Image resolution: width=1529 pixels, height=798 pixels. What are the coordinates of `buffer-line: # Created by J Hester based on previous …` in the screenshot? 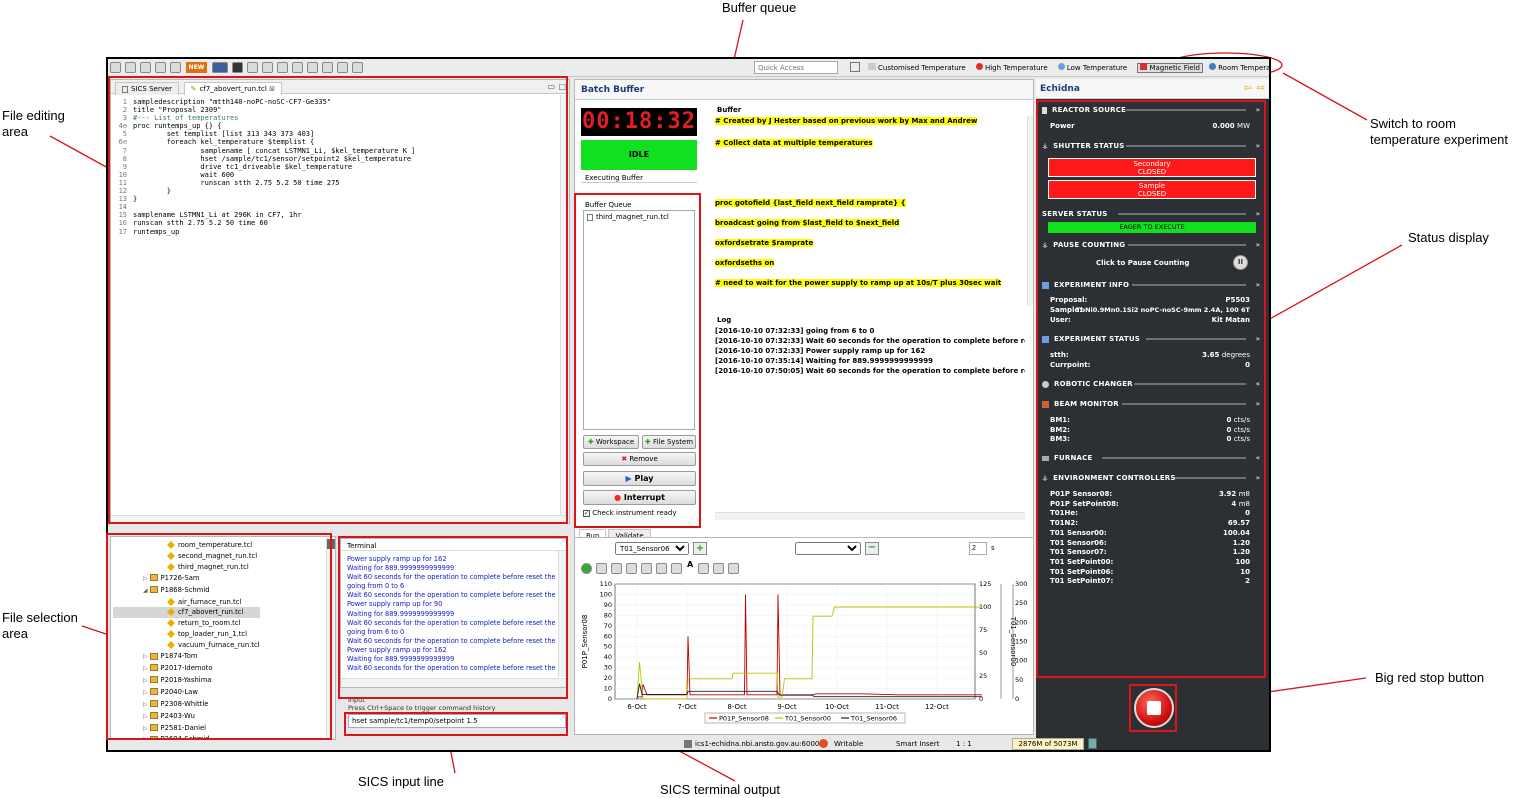 It's located at (846, 121).